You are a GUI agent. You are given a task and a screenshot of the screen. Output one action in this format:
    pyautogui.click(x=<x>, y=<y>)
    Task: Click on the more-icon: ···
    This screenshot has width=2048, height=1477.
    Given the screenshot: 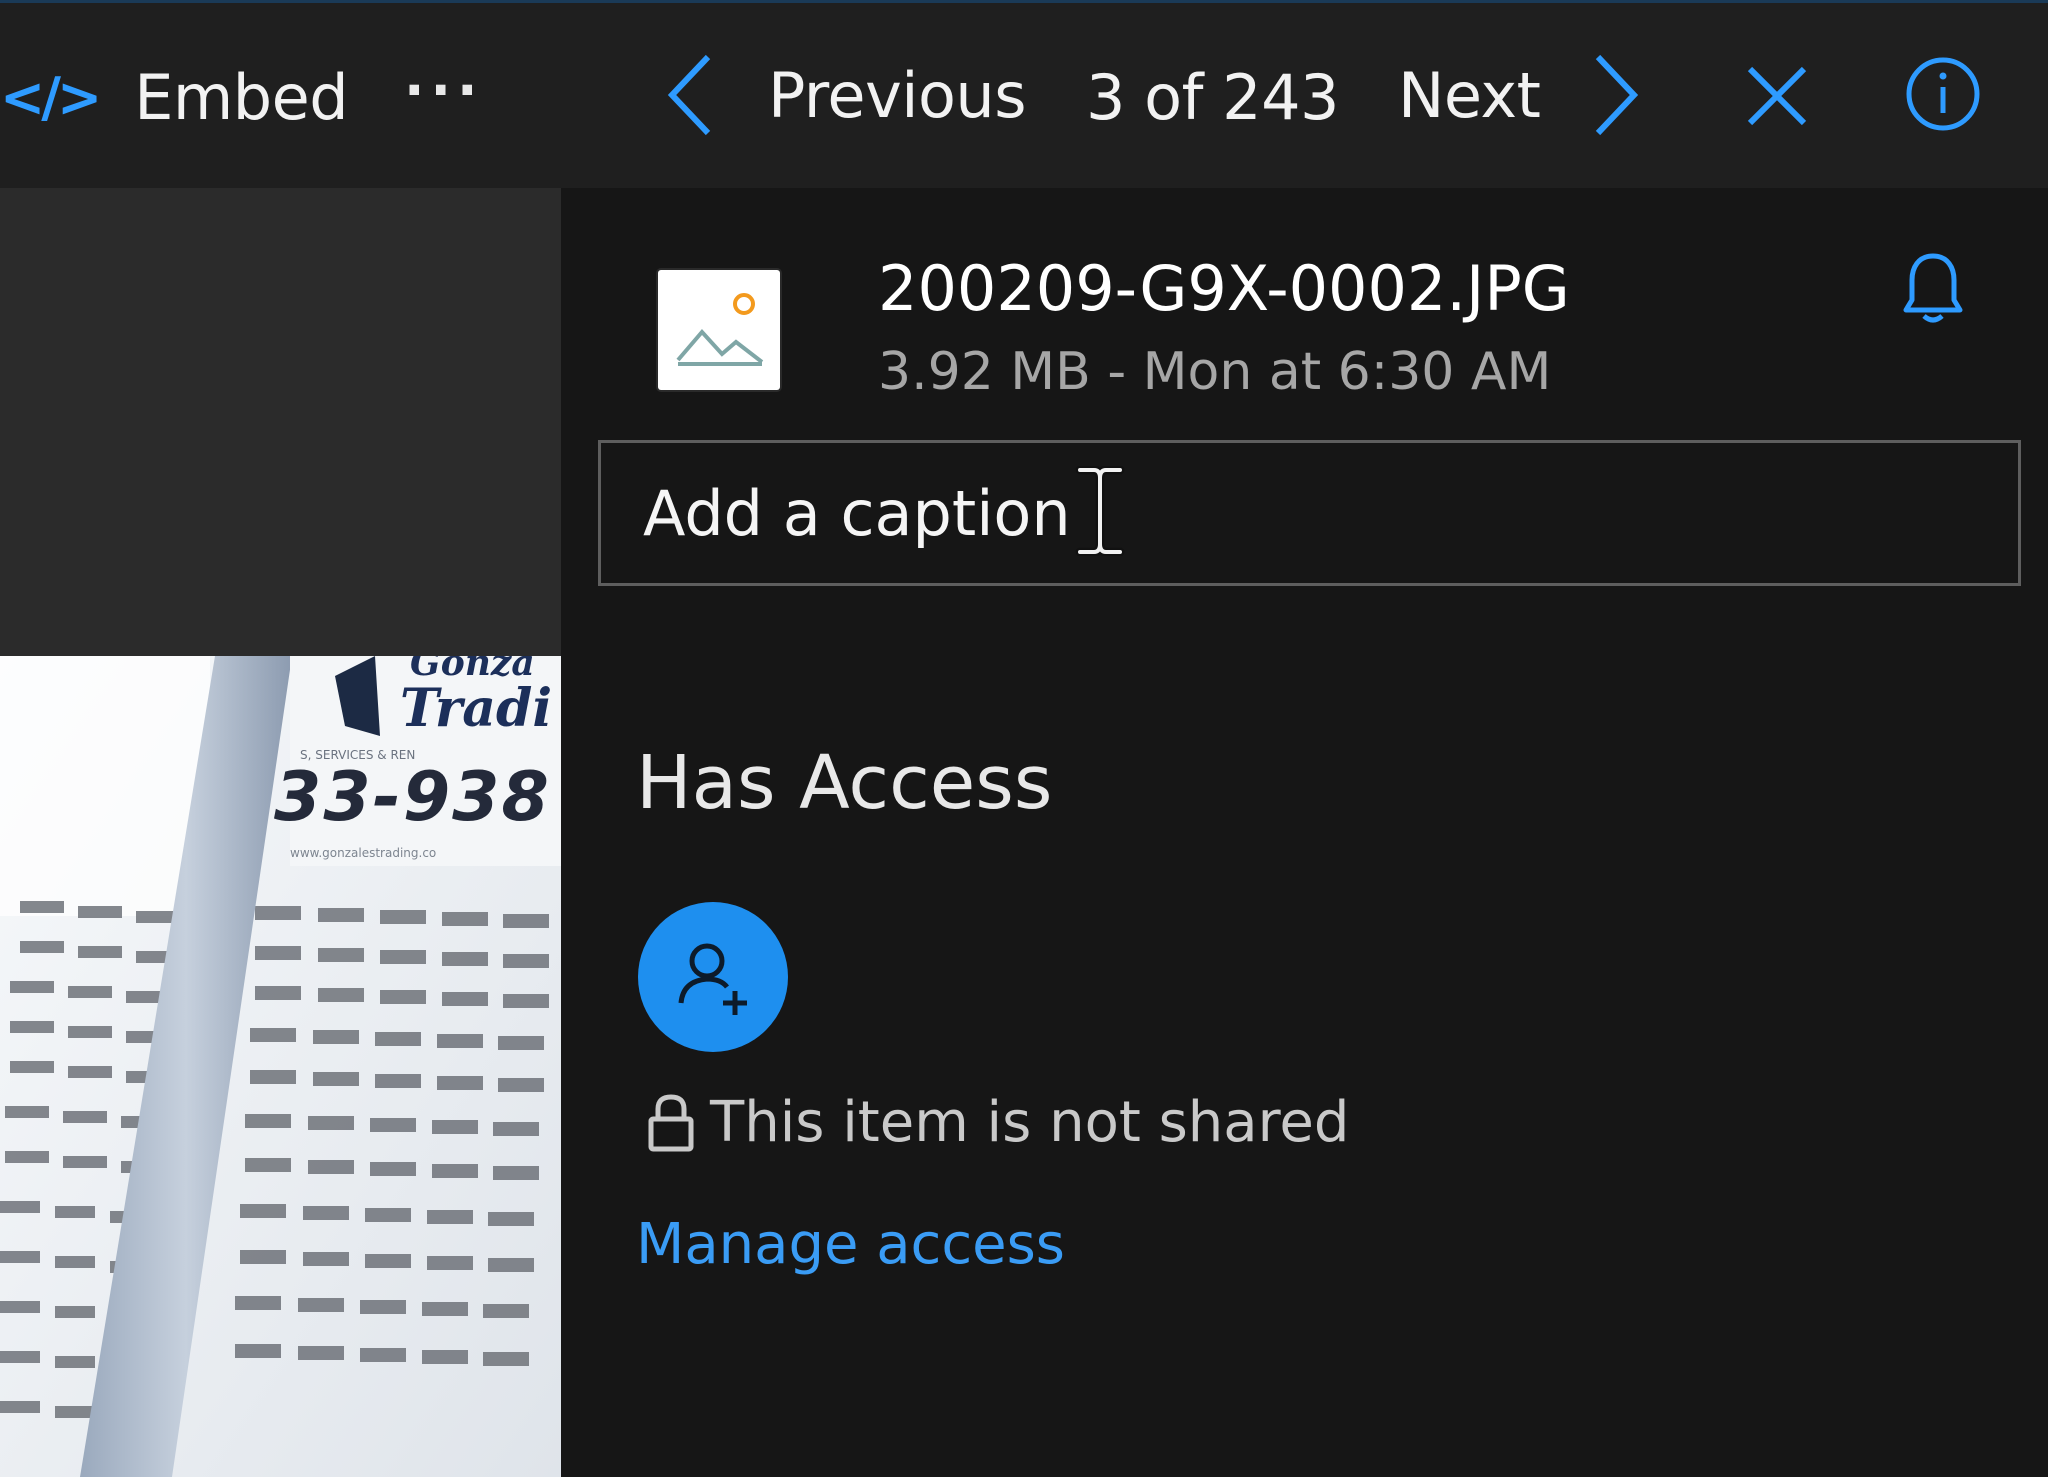 What is the action you would take?
    pyautogui.click(x=444, y=90)
    